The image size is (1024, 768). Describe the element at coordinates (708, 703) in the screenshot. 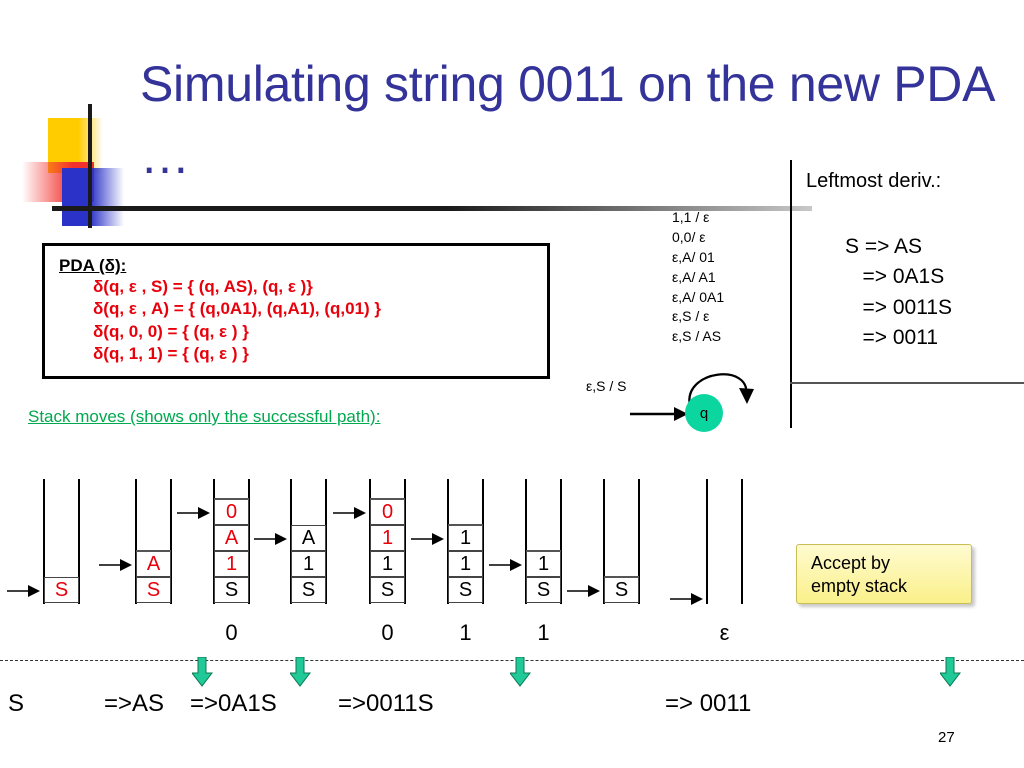

I see `derivation-step: => 0011` at that location.